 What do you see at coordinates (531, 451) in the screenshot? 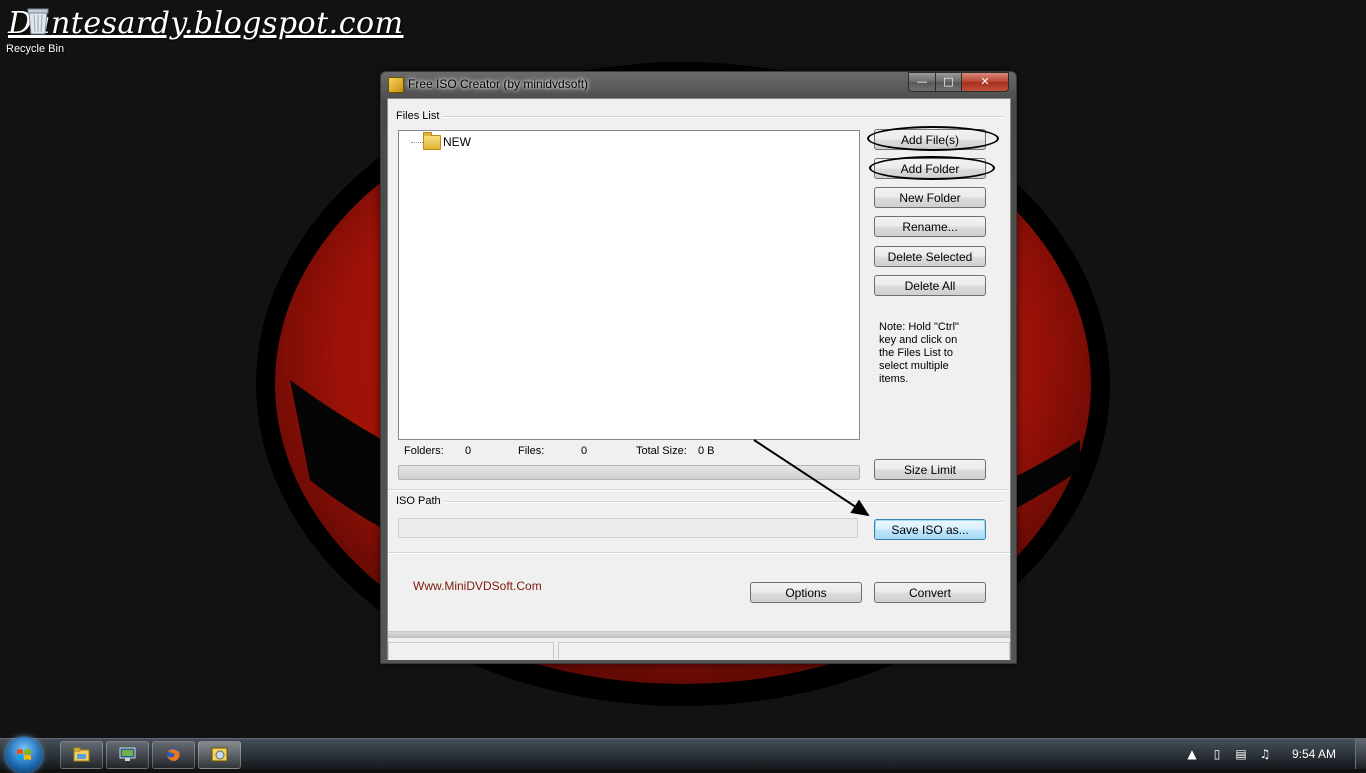
I see `files-label: Files:` at bounding box center [531, 451].